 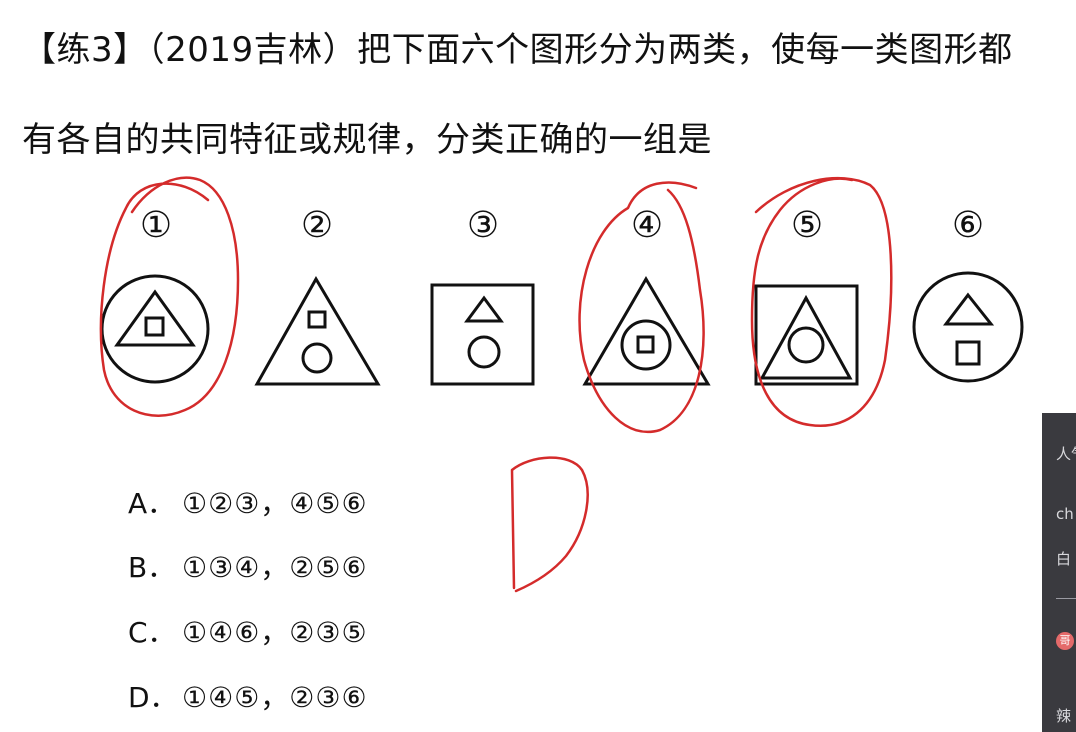 I want to click on option-a-text: ①②③，④⑤⑥, so click(x=275, y=503).